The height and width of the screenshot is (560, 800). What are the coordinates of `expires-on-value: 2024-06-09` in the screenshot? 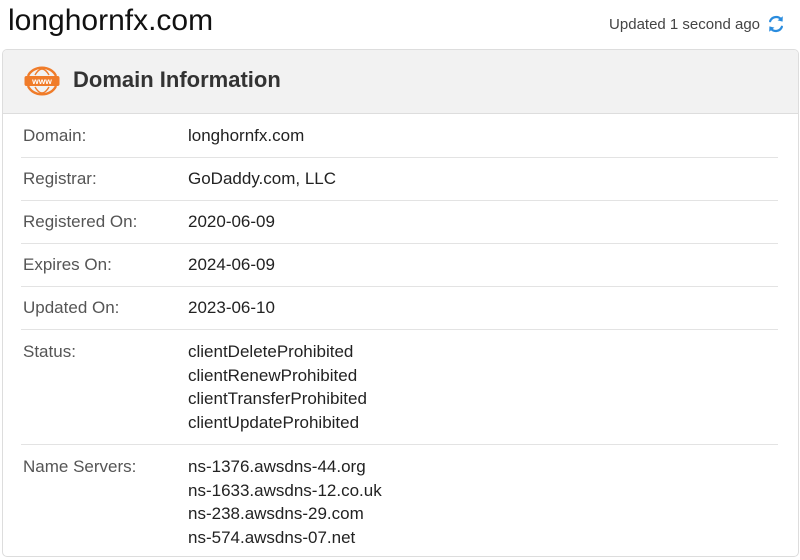 It's located at (231, 264).